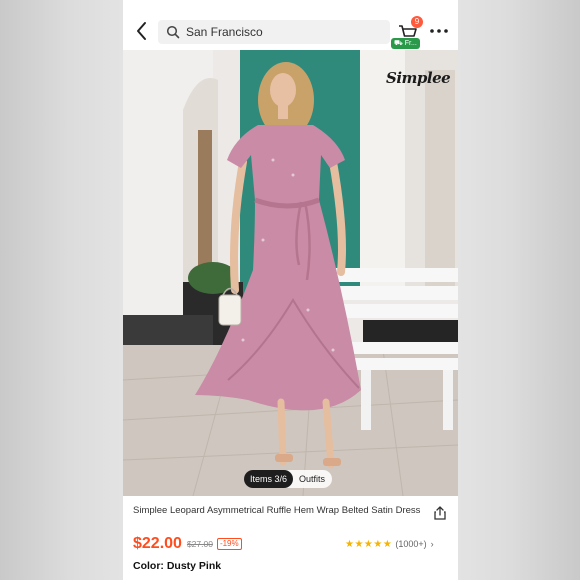  I want to click on back-button, so click(142, 31).